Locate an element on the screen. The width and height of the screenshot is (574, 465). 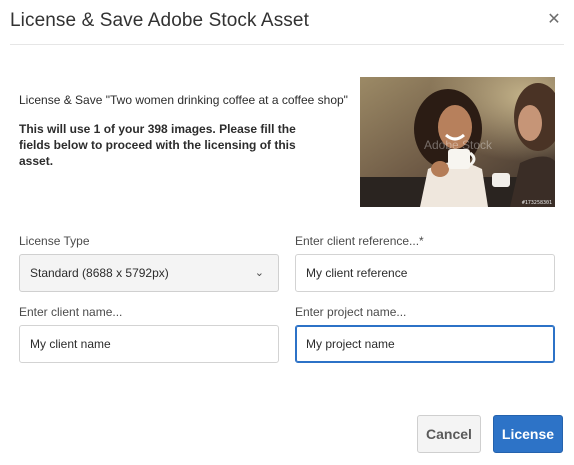
client-reference-value: My client reference is located at coordinates (357, 273).